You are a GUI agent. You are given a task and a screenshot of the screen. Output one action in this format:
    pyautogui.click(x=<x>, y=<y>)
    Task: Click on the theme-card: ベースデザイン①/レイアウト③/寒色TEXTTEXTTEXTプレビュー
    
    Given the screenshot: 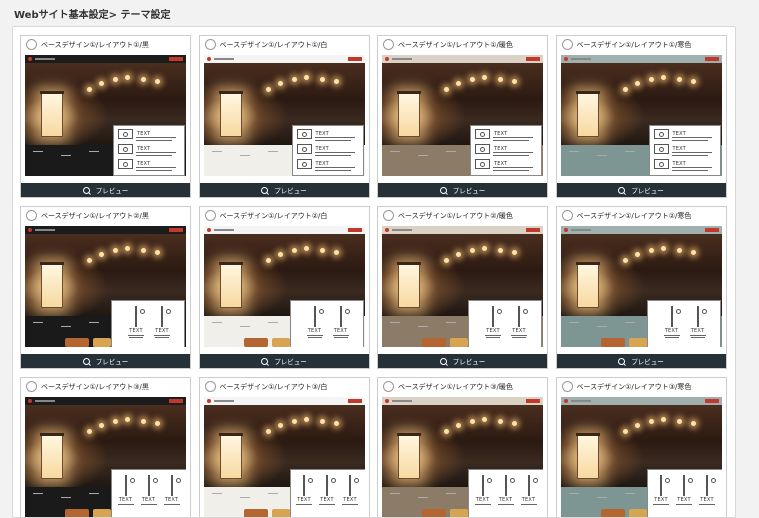 What is the action you would take?
    pyautogui.click(x=641, y=447)
    